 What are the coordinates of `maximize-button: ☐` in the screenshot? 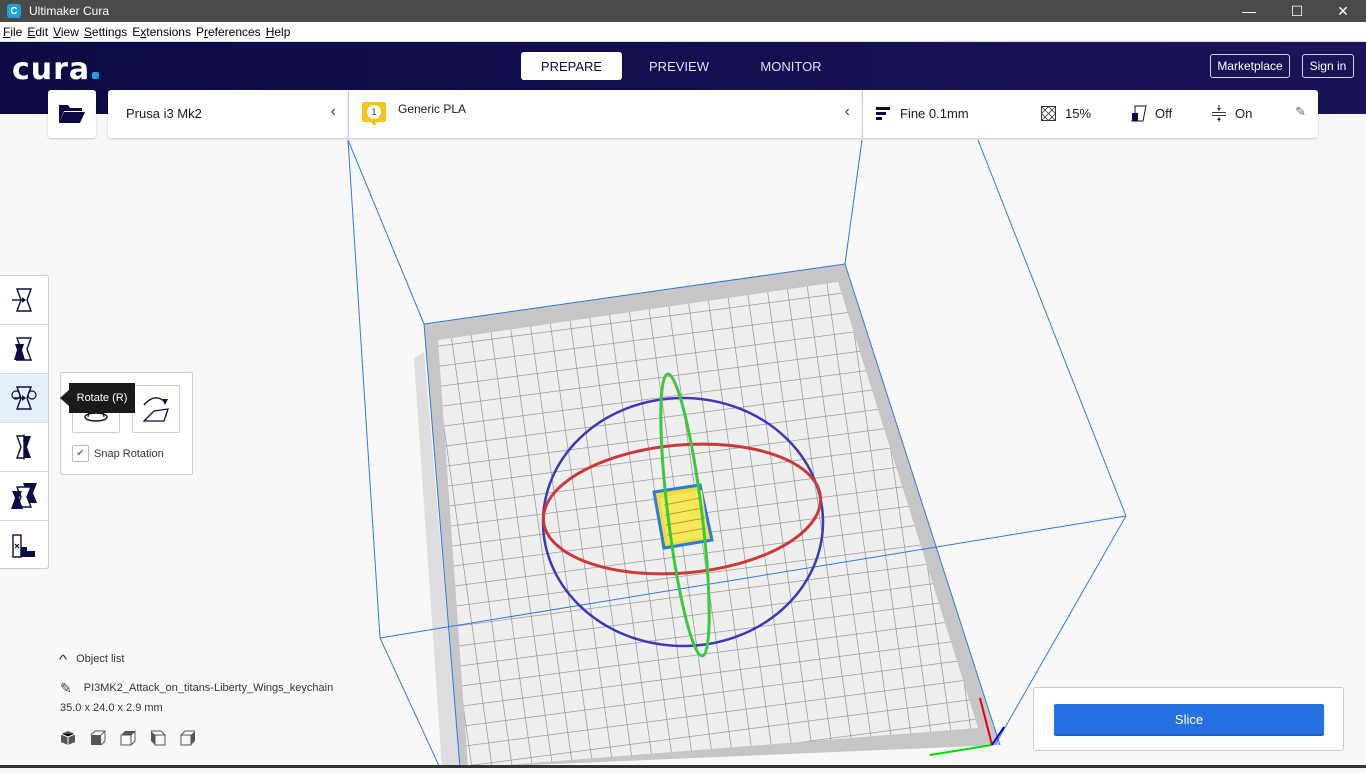 It's located at (1297, 11).